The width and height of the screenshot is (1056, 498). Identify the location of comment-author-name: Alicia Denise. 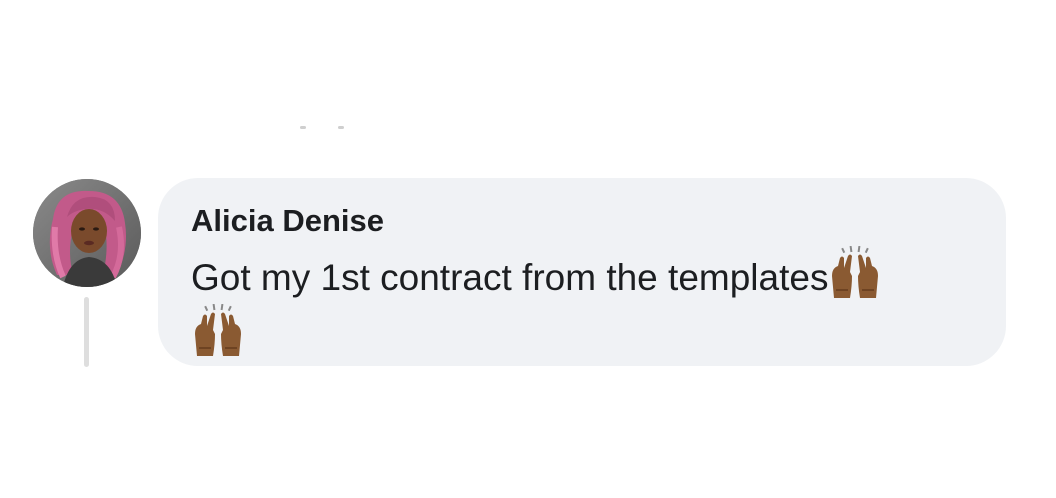
(582, 221).